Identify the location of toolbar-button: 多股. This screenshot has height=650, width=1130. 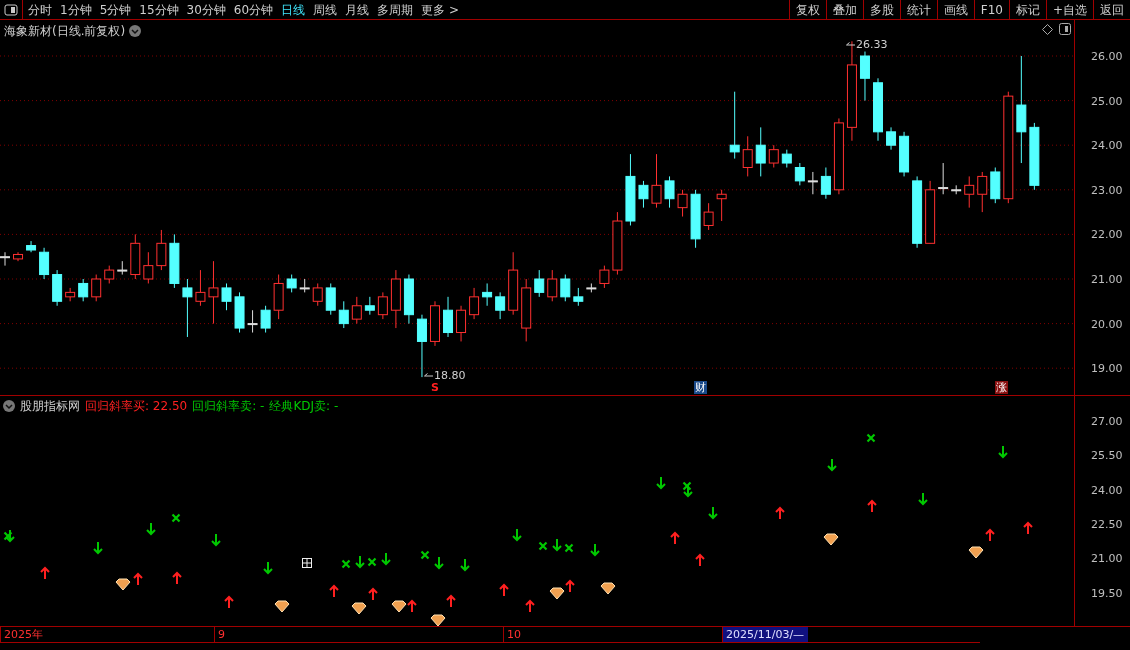
(881, 9).